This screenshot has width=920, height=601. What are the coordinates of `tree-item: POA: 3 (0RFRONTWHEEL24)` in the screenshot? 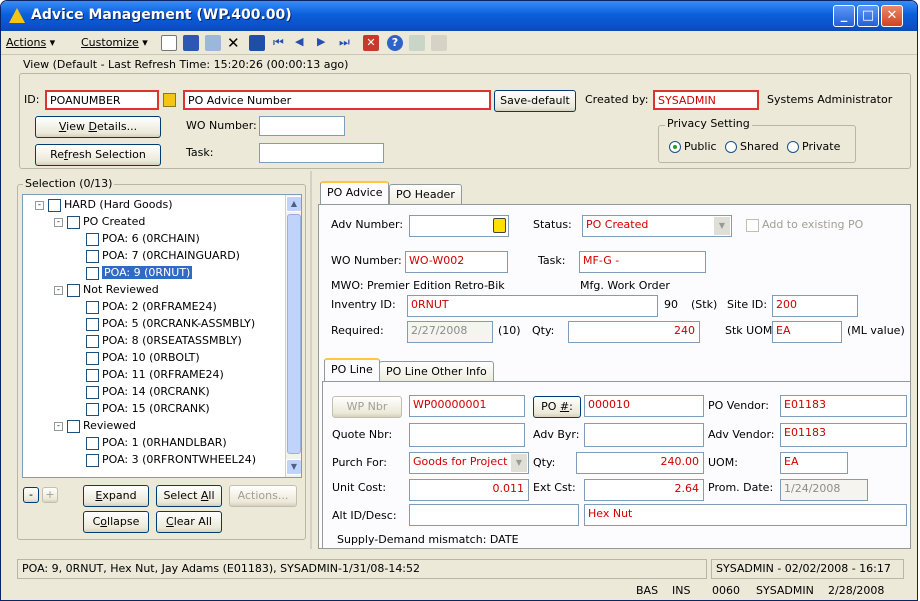 It's located at (164, 460).